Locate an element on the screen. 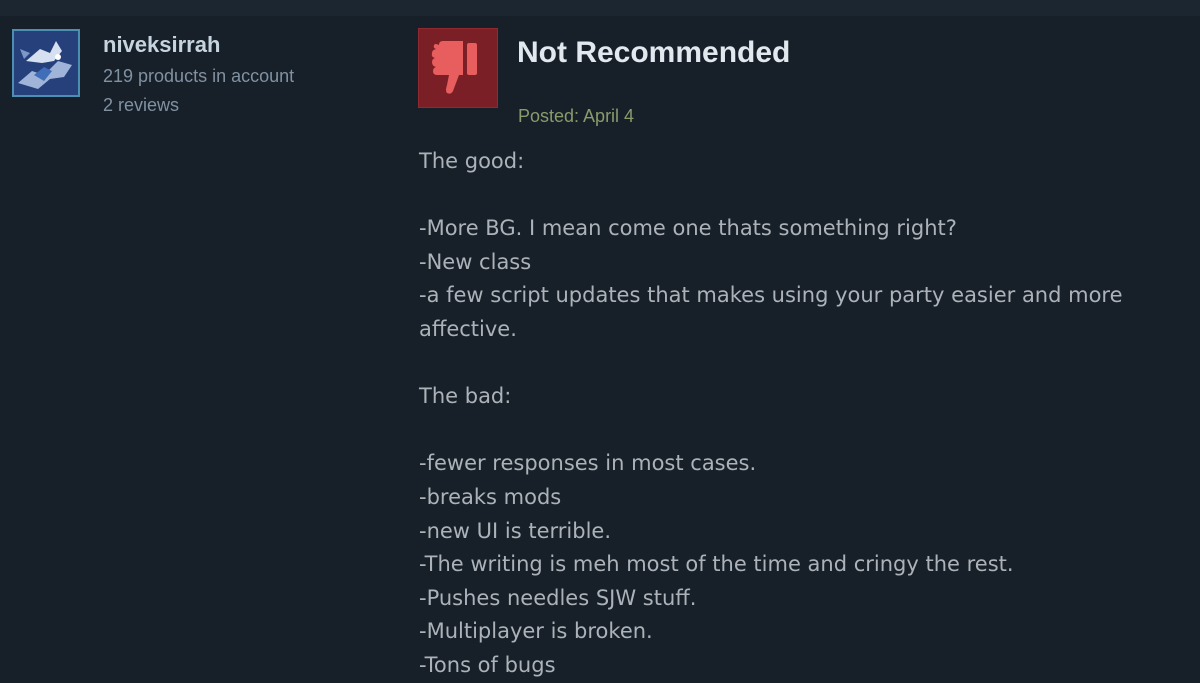 The image size is (1200, 683). avatar is located at coordinates (46, 63).